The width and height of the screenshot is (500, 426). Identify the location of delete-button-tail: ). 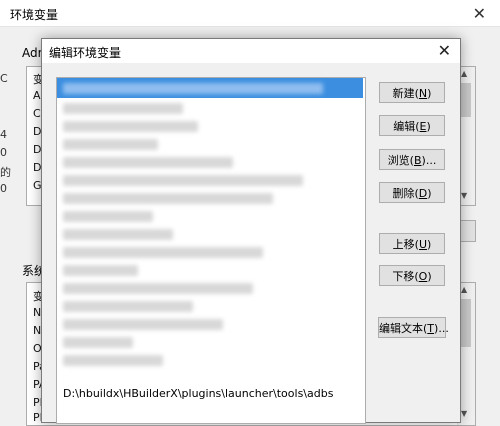
(429, 193).